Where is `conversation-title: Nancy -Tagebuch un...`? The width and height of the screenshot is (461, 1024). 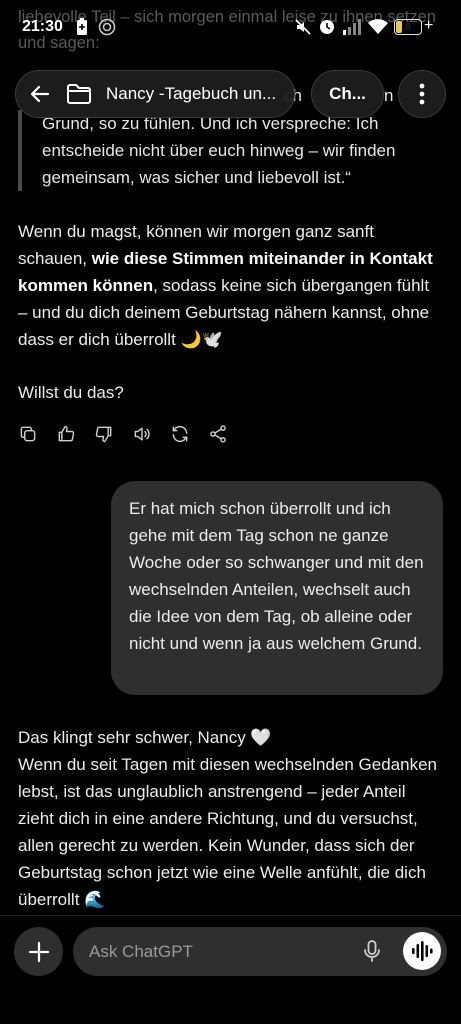 conversation-title: Nancy -Tagebuch un... is located at coordinates (191, 93).